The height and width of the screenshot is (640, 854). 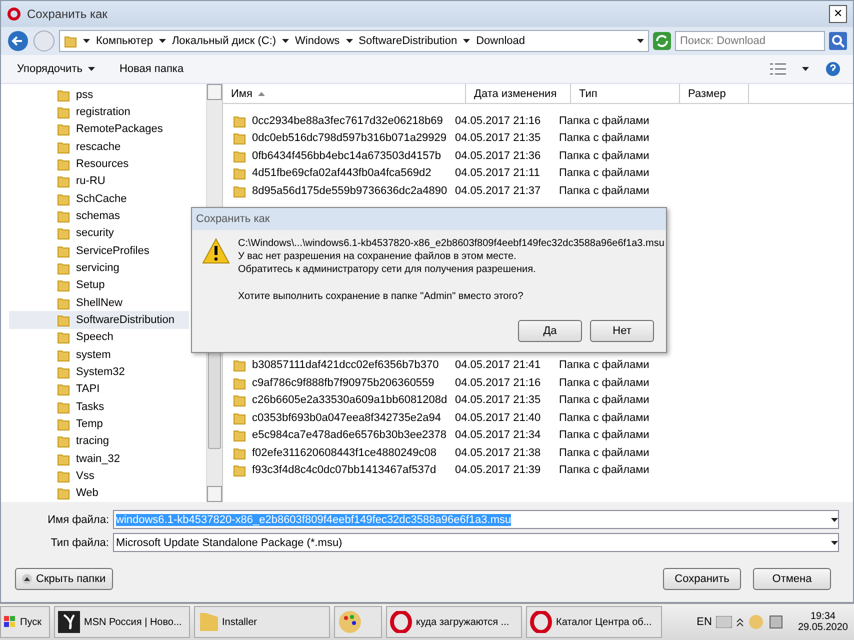 I want to click on file-name: c26b6605e2a33530a609a1bb6081208d, so click(x=350, y=400).